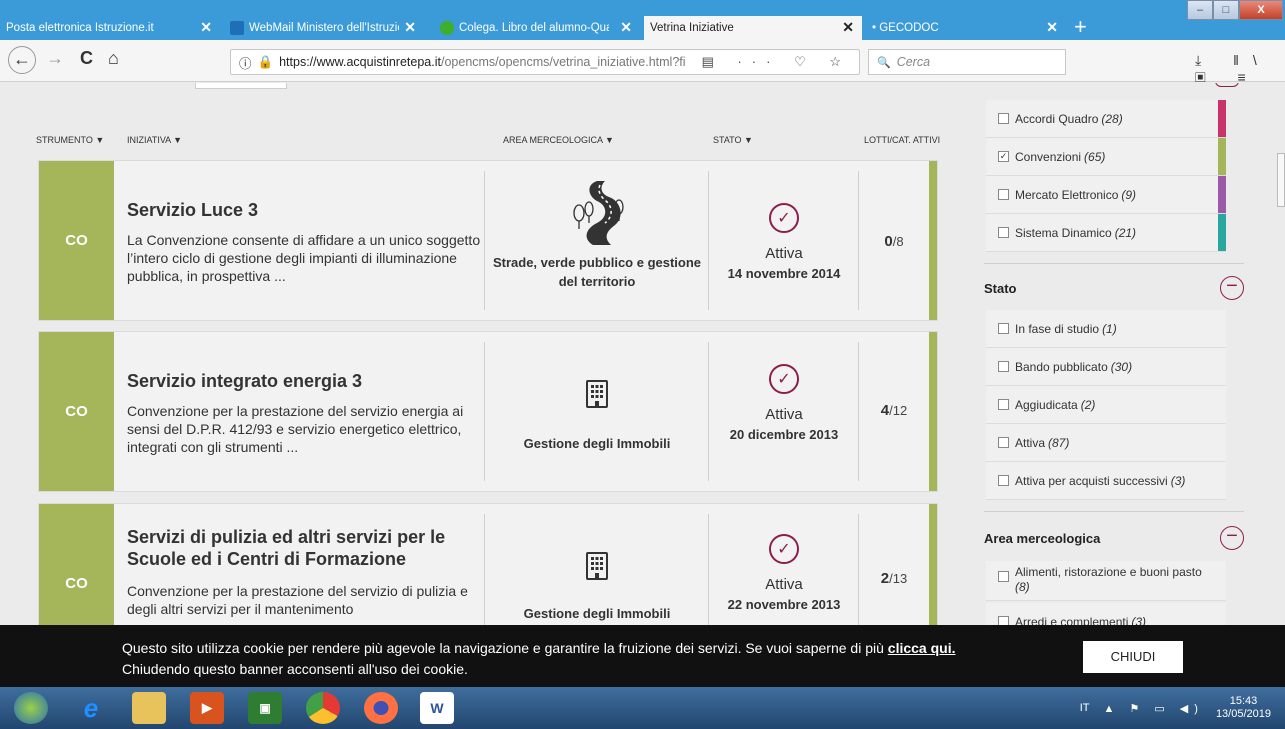 The width and height of the screenshot is (1285, 729). I want to click on filter-stato-item: Attiva (87), so click(1106, 443).